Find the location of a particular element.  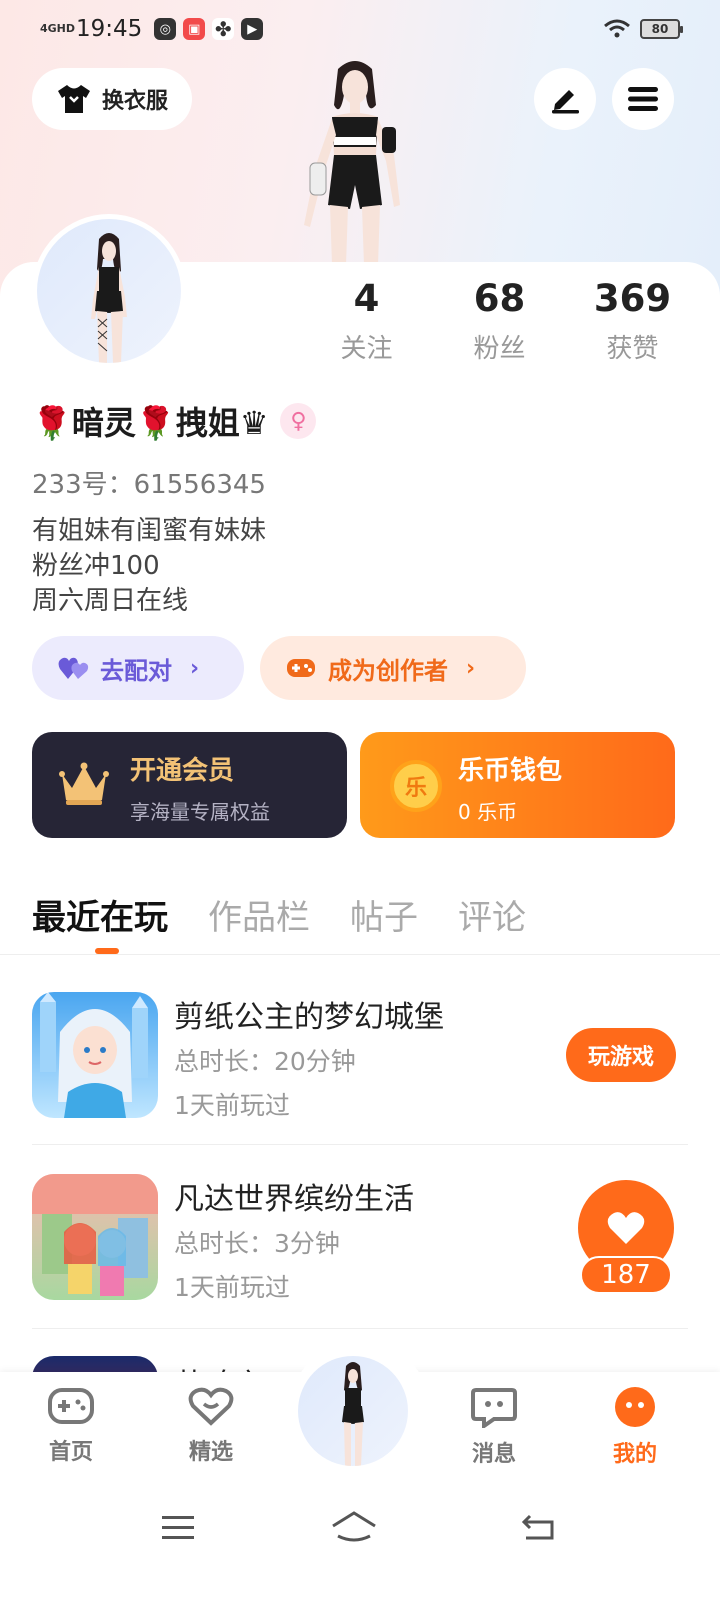

stat-following: 4 关注 is located at coordinates (366, 320).